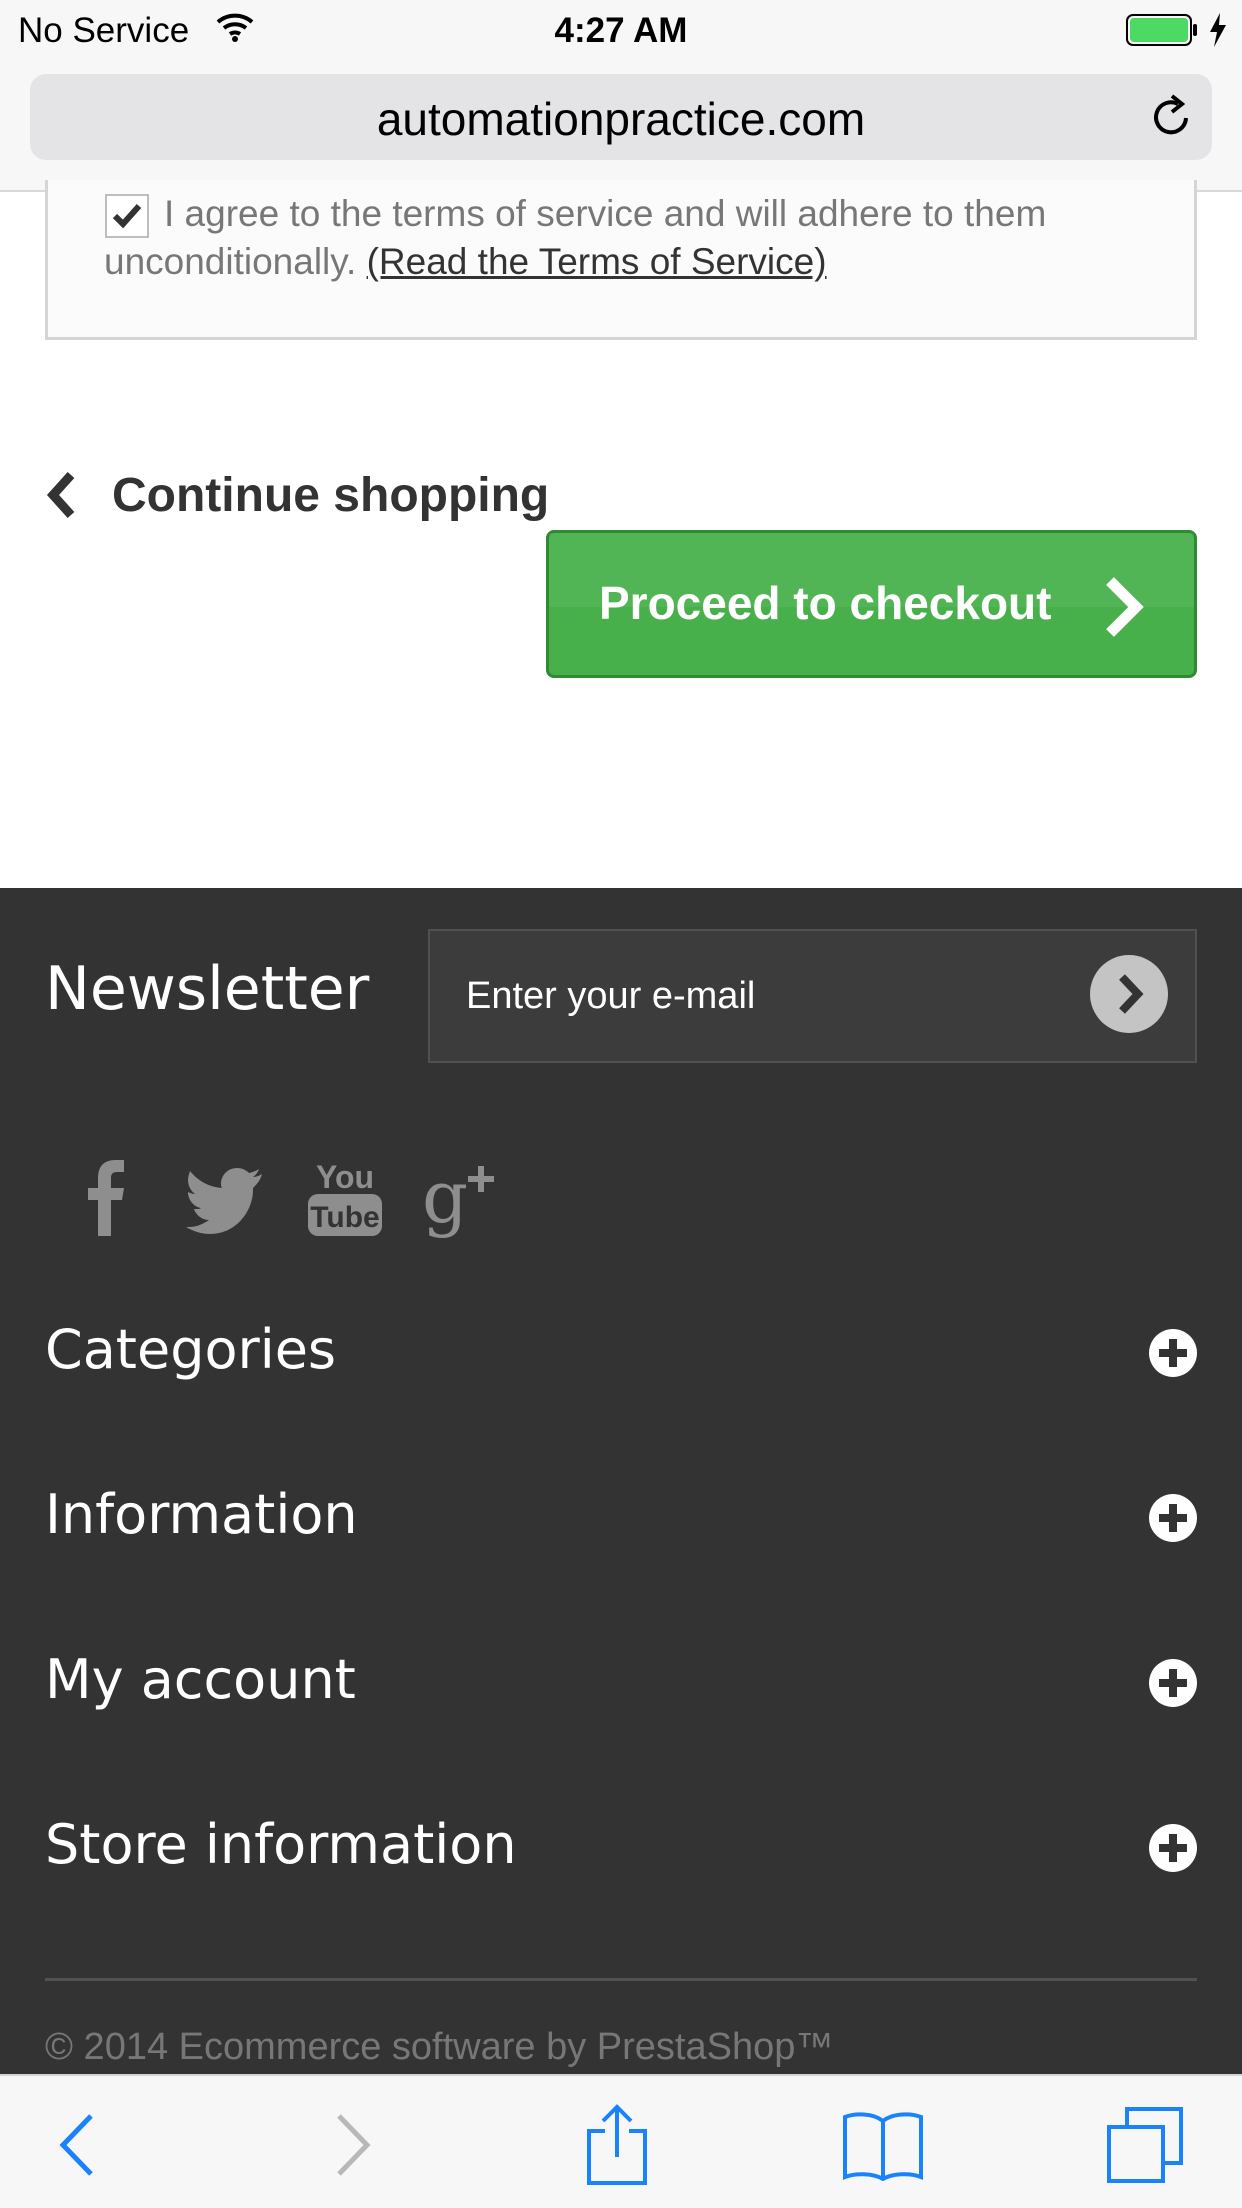 The width and height of the screenshot is (1242, 2208). Describe the element at coordinates (1131, 994) in the screenshot. I see `chevron-right-circle-icon` at that location.